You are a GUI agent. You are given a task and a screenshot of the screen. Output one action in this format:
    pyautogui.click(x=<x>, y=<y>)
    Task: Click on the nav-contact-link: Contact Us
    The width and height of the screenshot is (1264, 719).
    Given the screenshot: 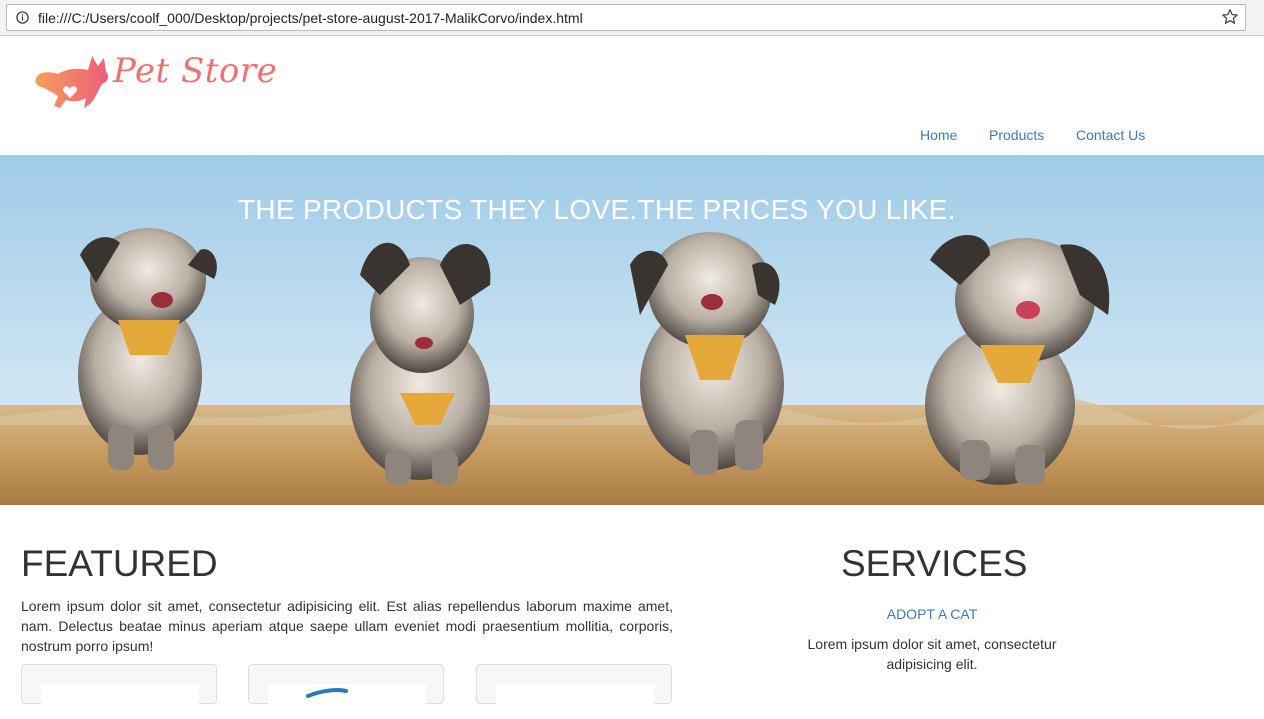 What is the action you would take?
    pyautogui.click(x=1110, y=135)
    